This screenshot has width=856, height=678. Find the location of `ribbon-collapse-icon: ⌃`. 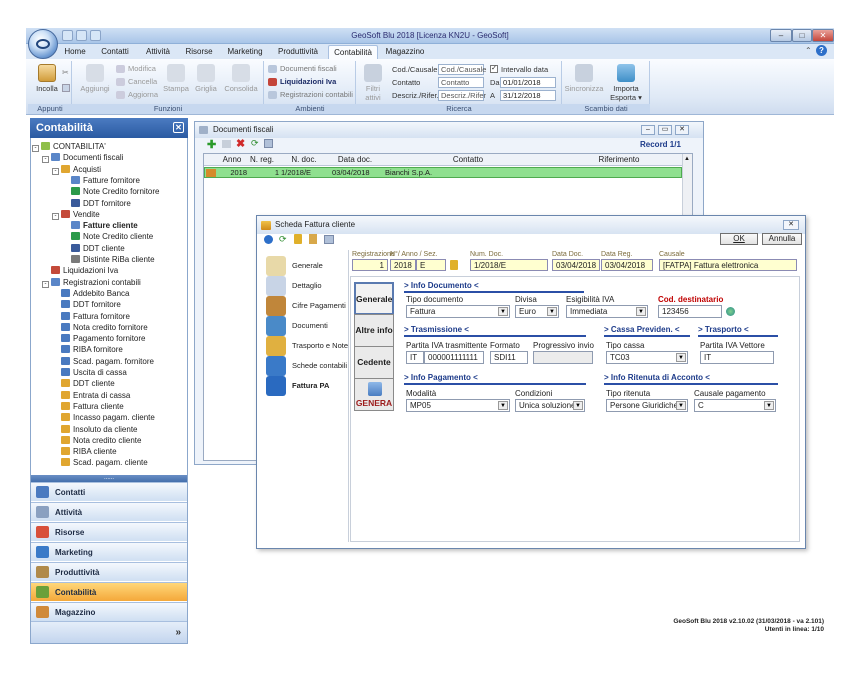

ribbon-collapse-icon: ⌃ is located at coordinates (808, 50).